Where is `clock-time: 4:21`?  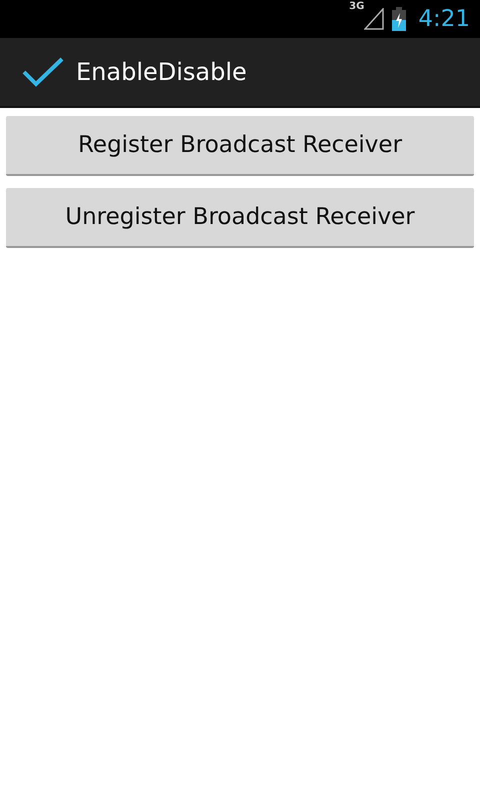 clock-time: 4:21 is located at coordinates (444, 19).